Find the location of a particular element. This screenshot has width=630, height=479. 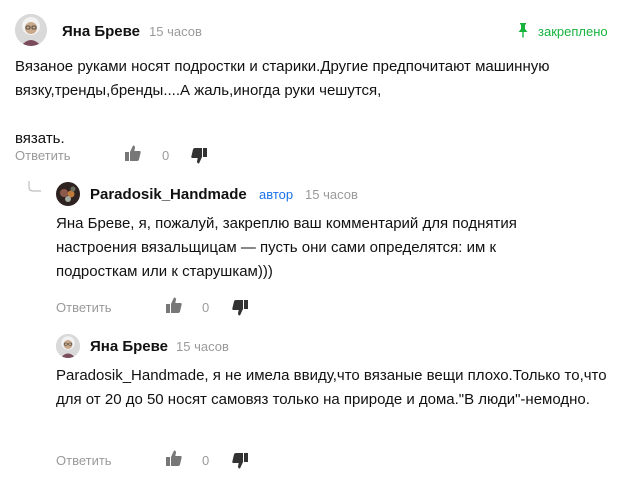

pinned-label: закреплено is located at coordinates (573, 31).